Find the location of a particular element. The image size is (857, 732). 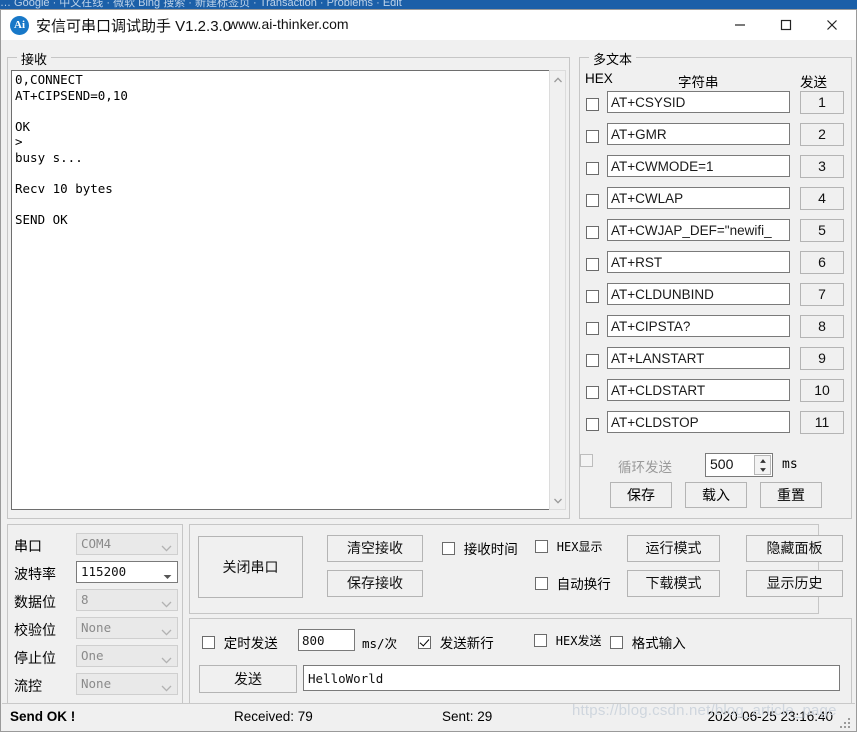

send-slot-button-9: 9 is located at coordinates (822, 358).